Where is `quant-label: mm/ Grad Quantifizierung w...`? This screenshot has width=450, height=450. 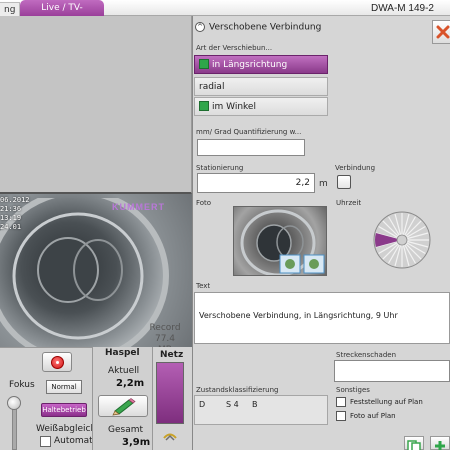 quant-label: mm/ Grad Quantifizierung w... is located at coordinates (249, 132).